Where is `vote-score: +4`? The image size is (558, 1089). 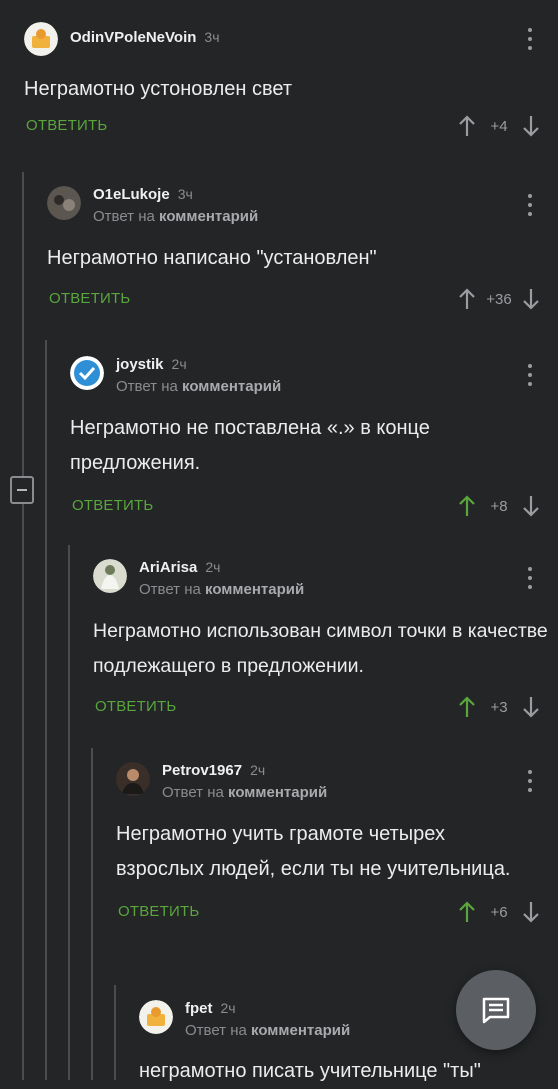 vote-score: +4 is located at coordinates (499, 126).